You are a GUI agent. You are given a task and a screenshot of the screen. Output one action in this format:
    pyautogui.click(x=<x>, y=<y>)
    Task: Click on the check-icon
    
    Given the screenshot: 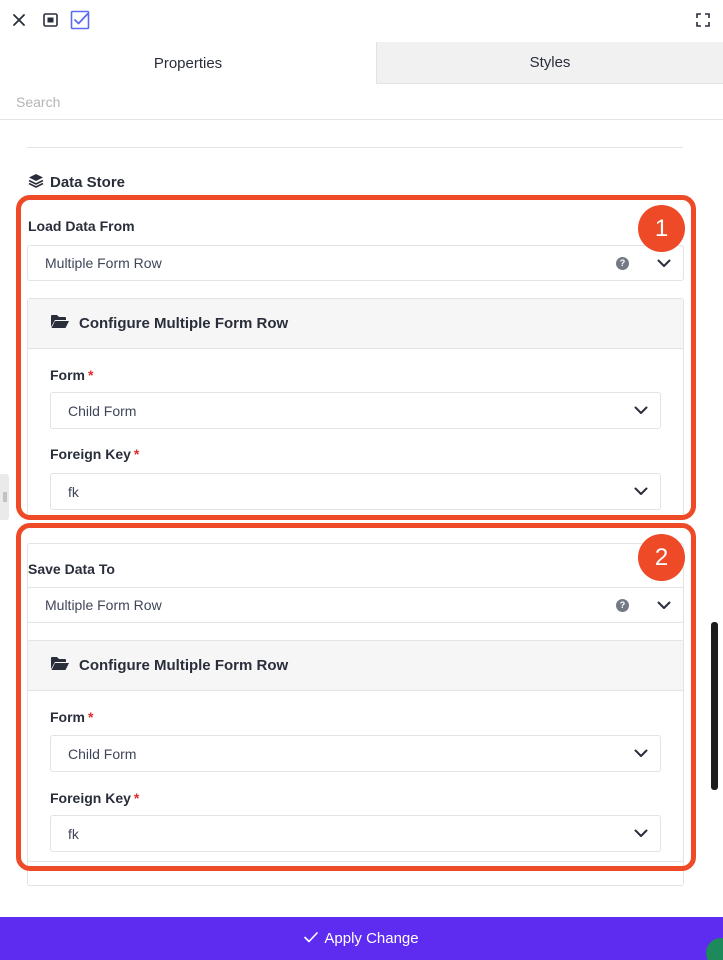 What is the action you would take?
    pyautogui.click(x=311, y=938)
    